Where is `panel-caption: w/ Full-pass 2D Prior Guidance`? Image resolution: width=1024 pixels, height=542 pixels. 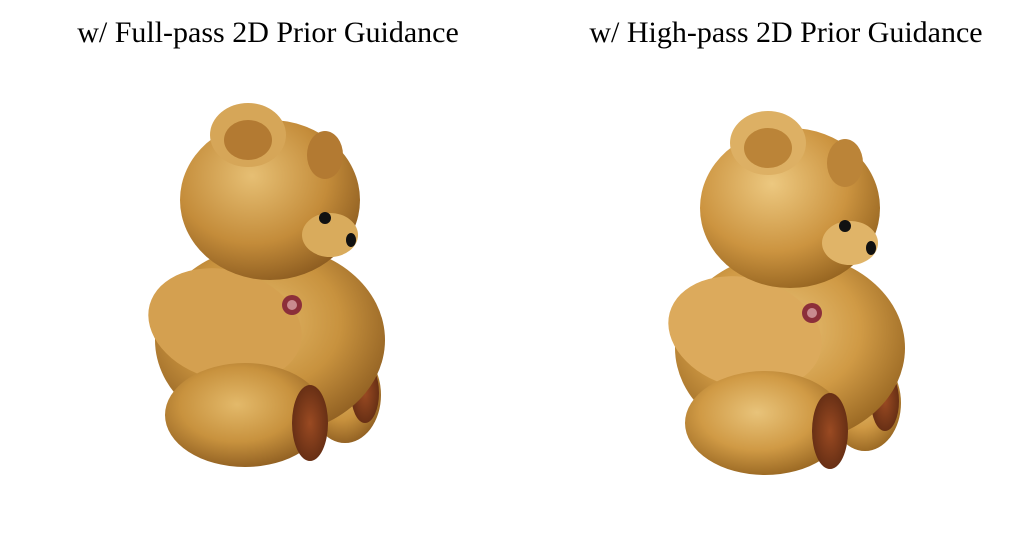
panel-caption: w/ Full-pass 2D Prior Guidance is located at coordinates (268, 32).